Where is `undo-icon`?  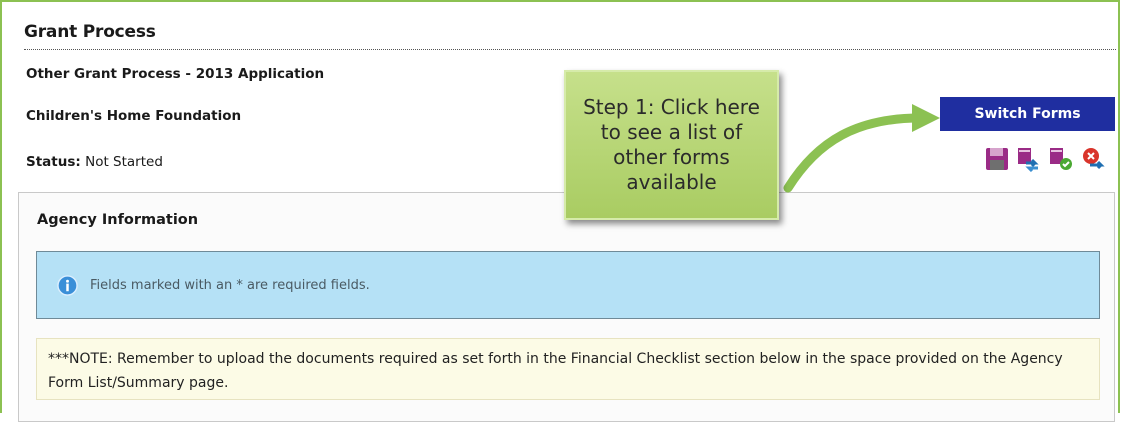
undo-icon is located at coordinates (1093, 159).